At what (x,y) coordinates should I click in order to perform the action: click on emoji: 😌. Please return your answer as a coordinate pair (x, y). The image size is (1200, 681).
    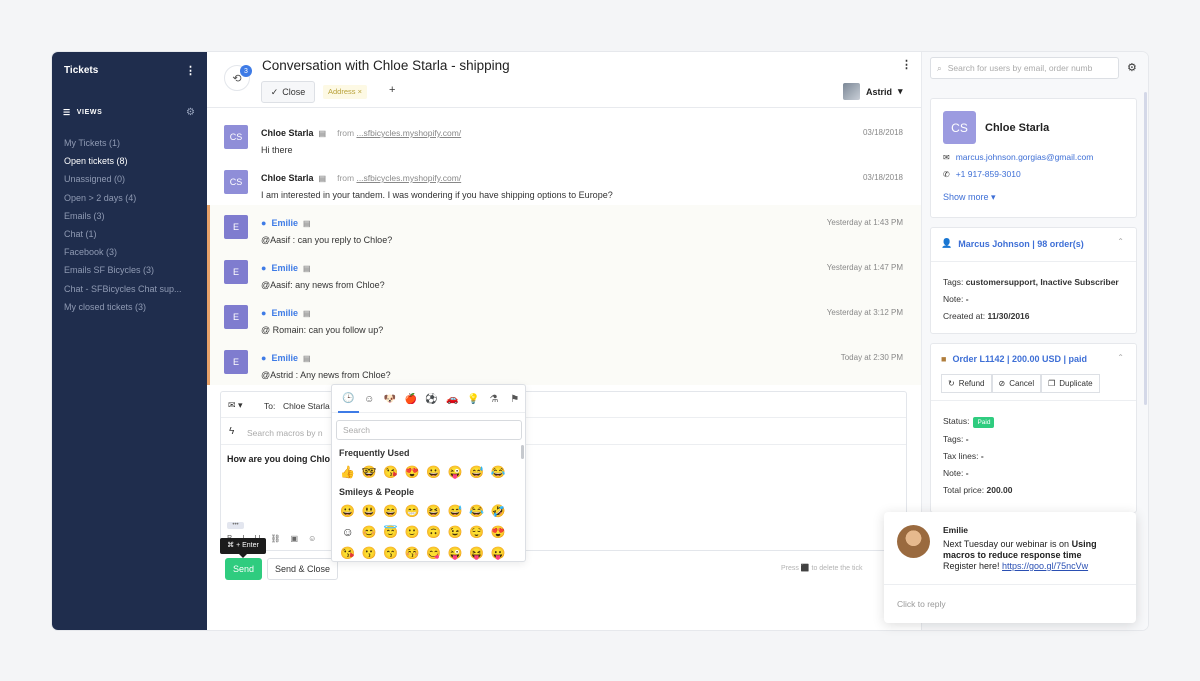
    Looking at the image, I should click on (477, 531).